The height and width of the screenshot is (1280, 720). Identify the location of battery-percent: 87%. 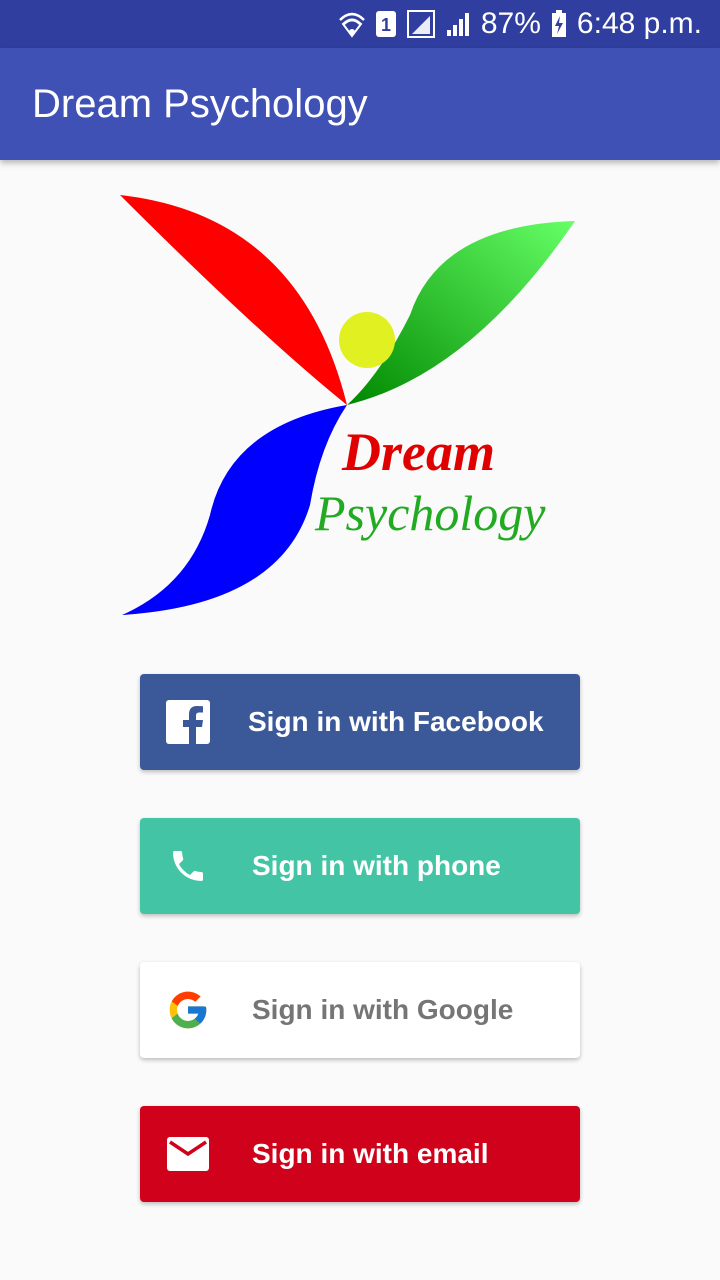
(510, 23).